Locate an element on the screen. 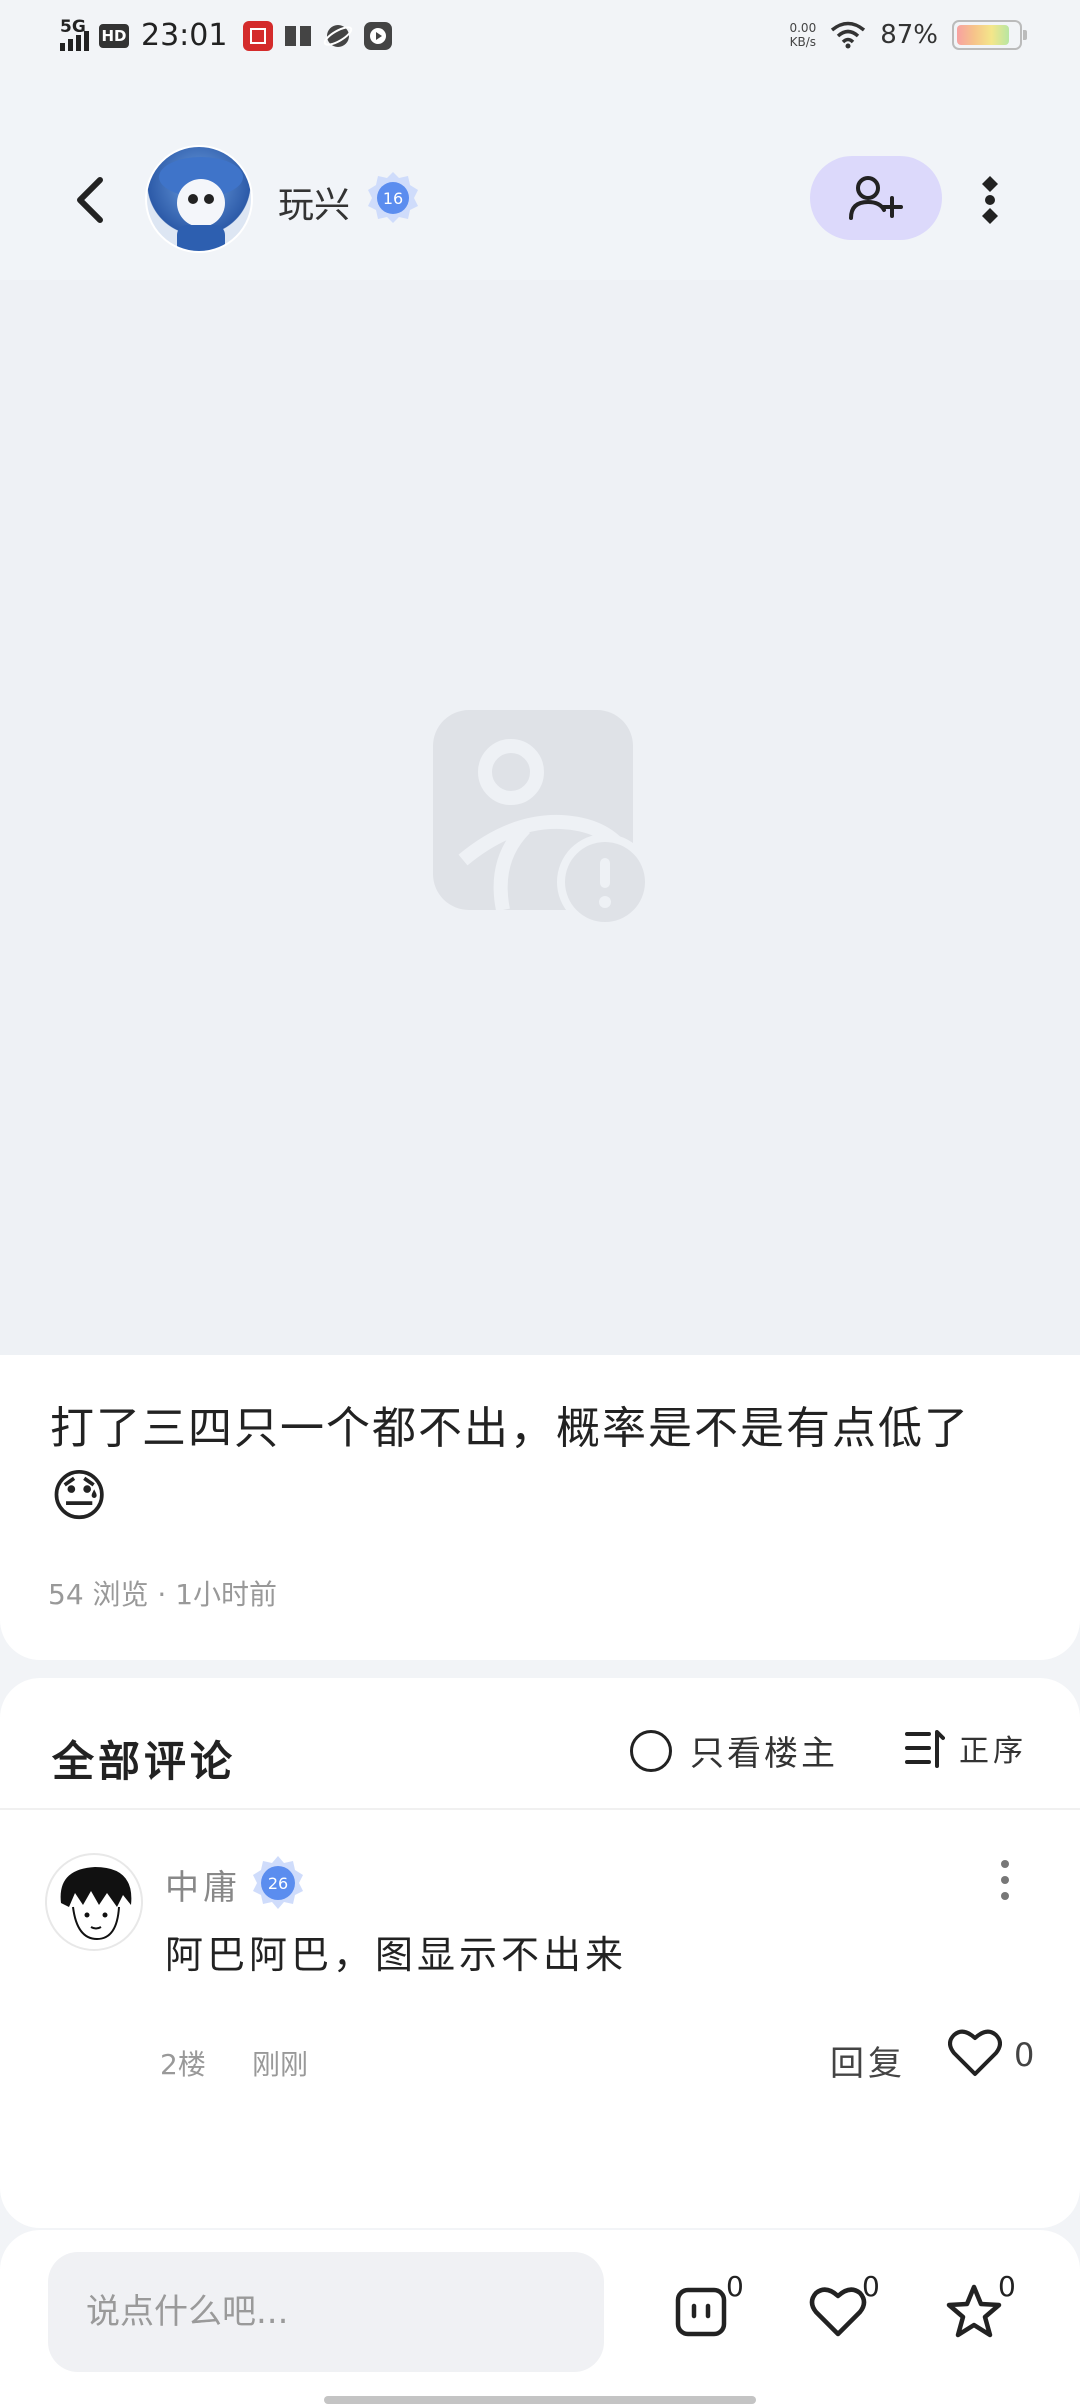  post-emoji: 😓 is located at coordinates (80, 1496).